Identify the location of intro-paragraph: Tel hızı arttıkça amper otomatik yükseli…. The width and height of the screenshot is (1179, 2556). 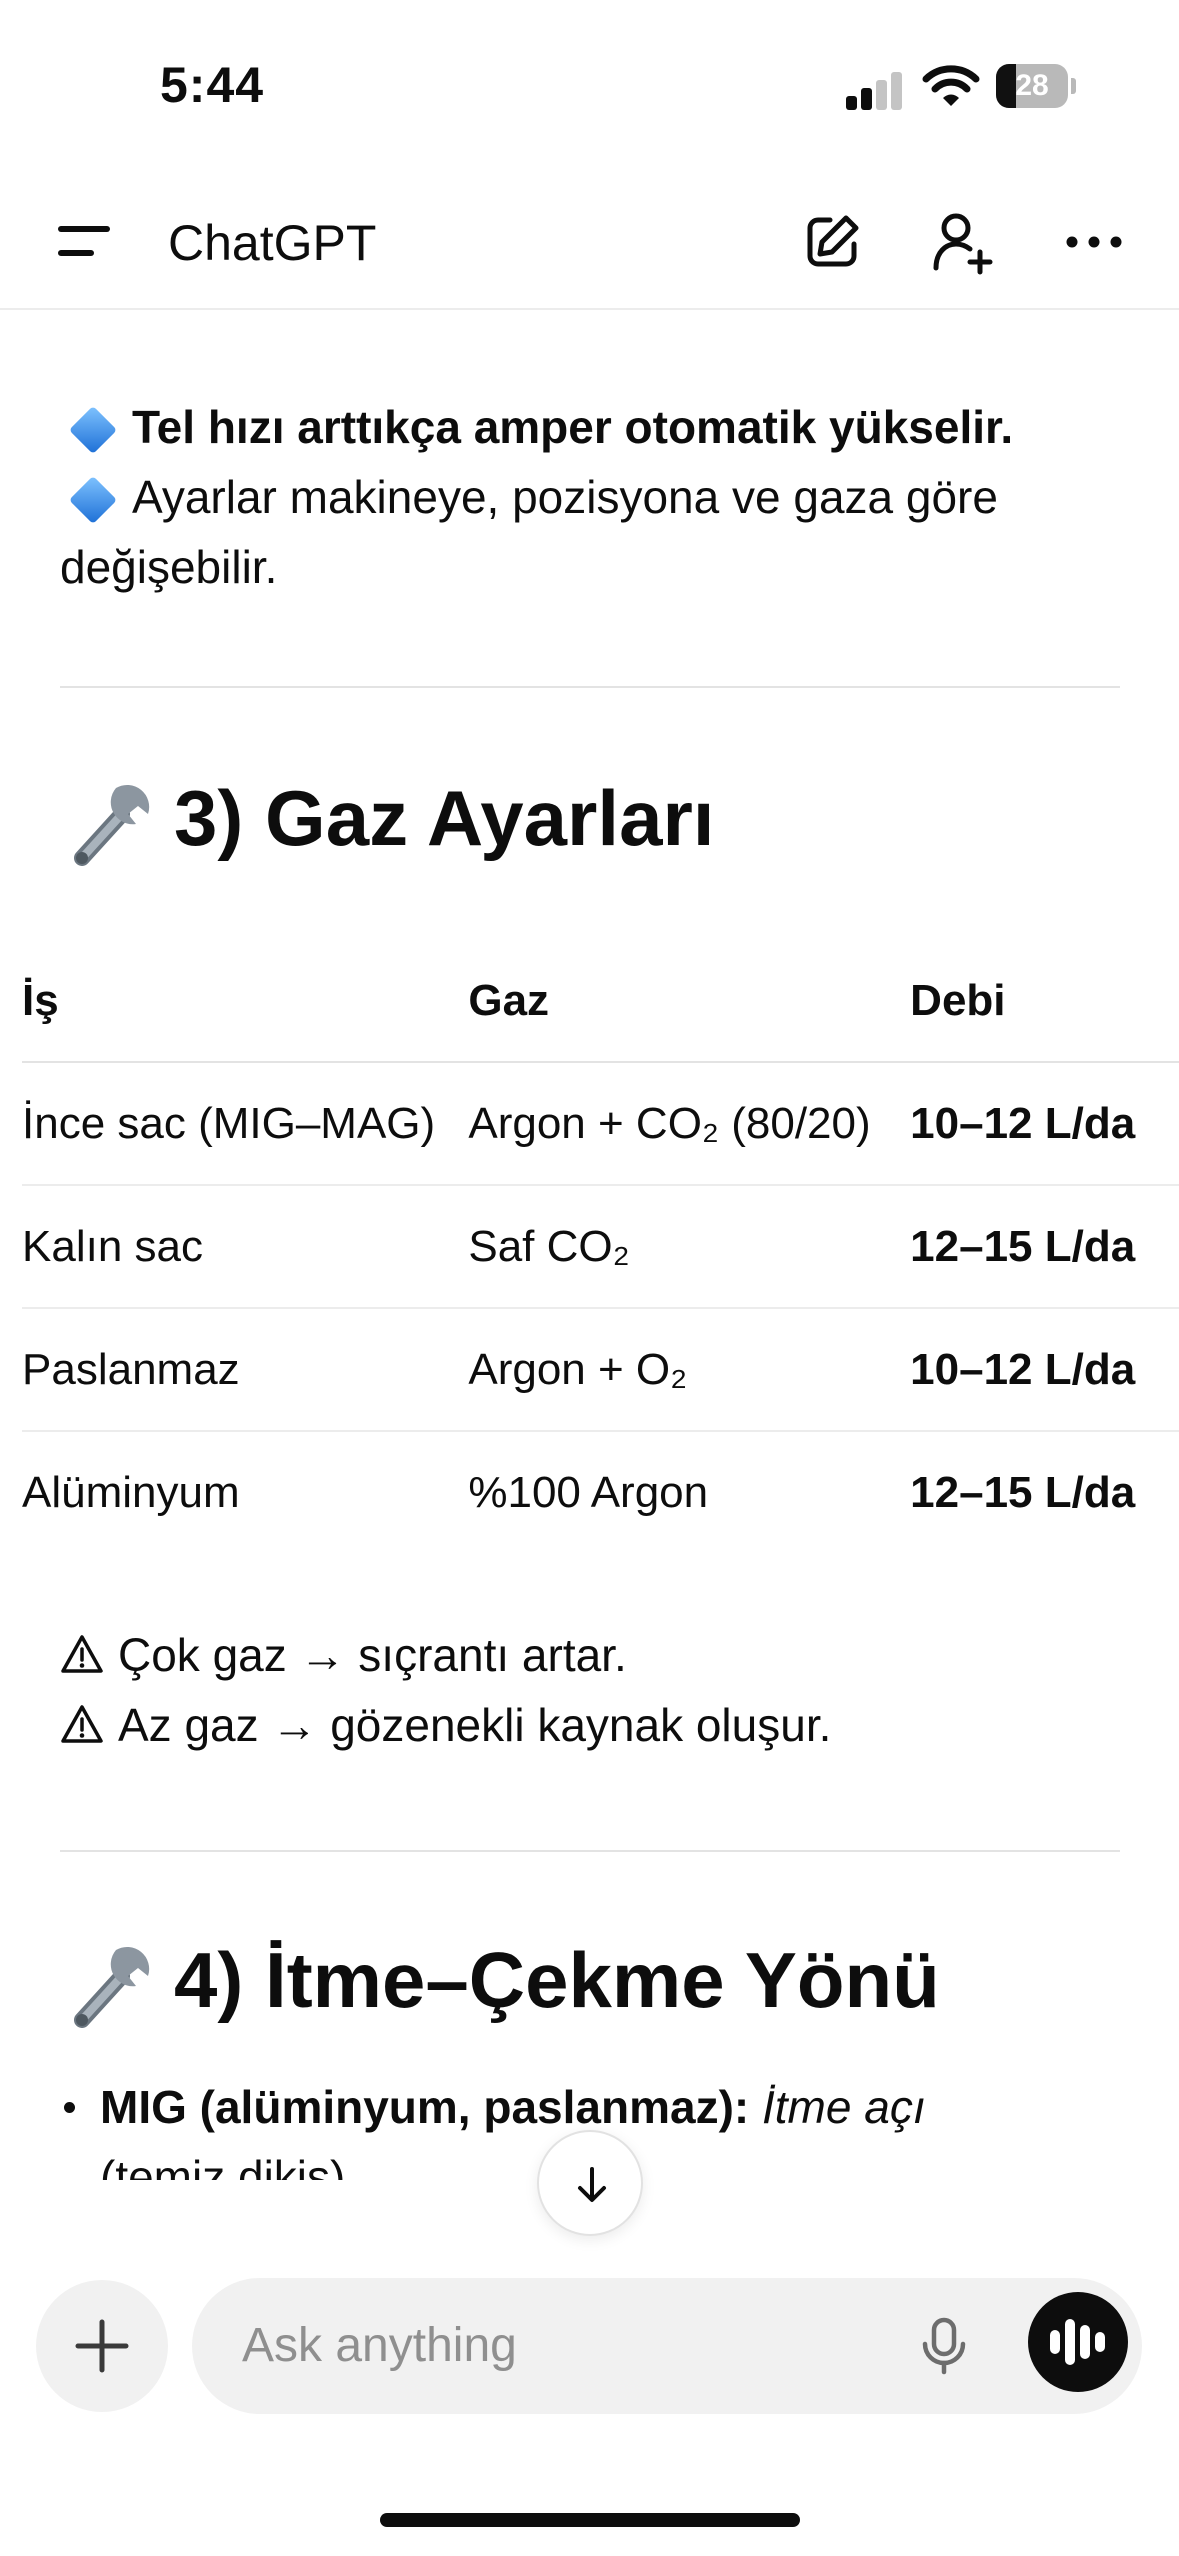
(590, 497).